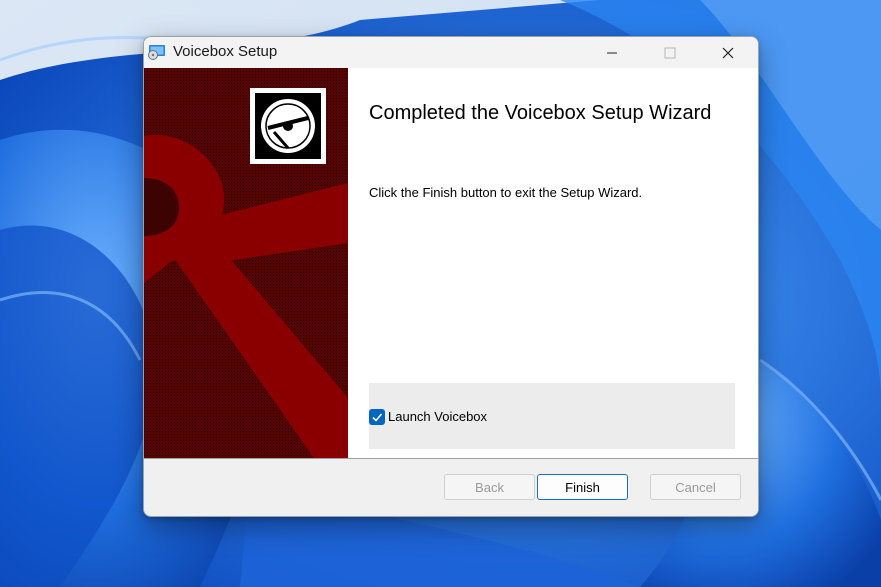 The width and height of the screenshot is (881, 587). I want to click on minimize-icon, so click(612, 52).